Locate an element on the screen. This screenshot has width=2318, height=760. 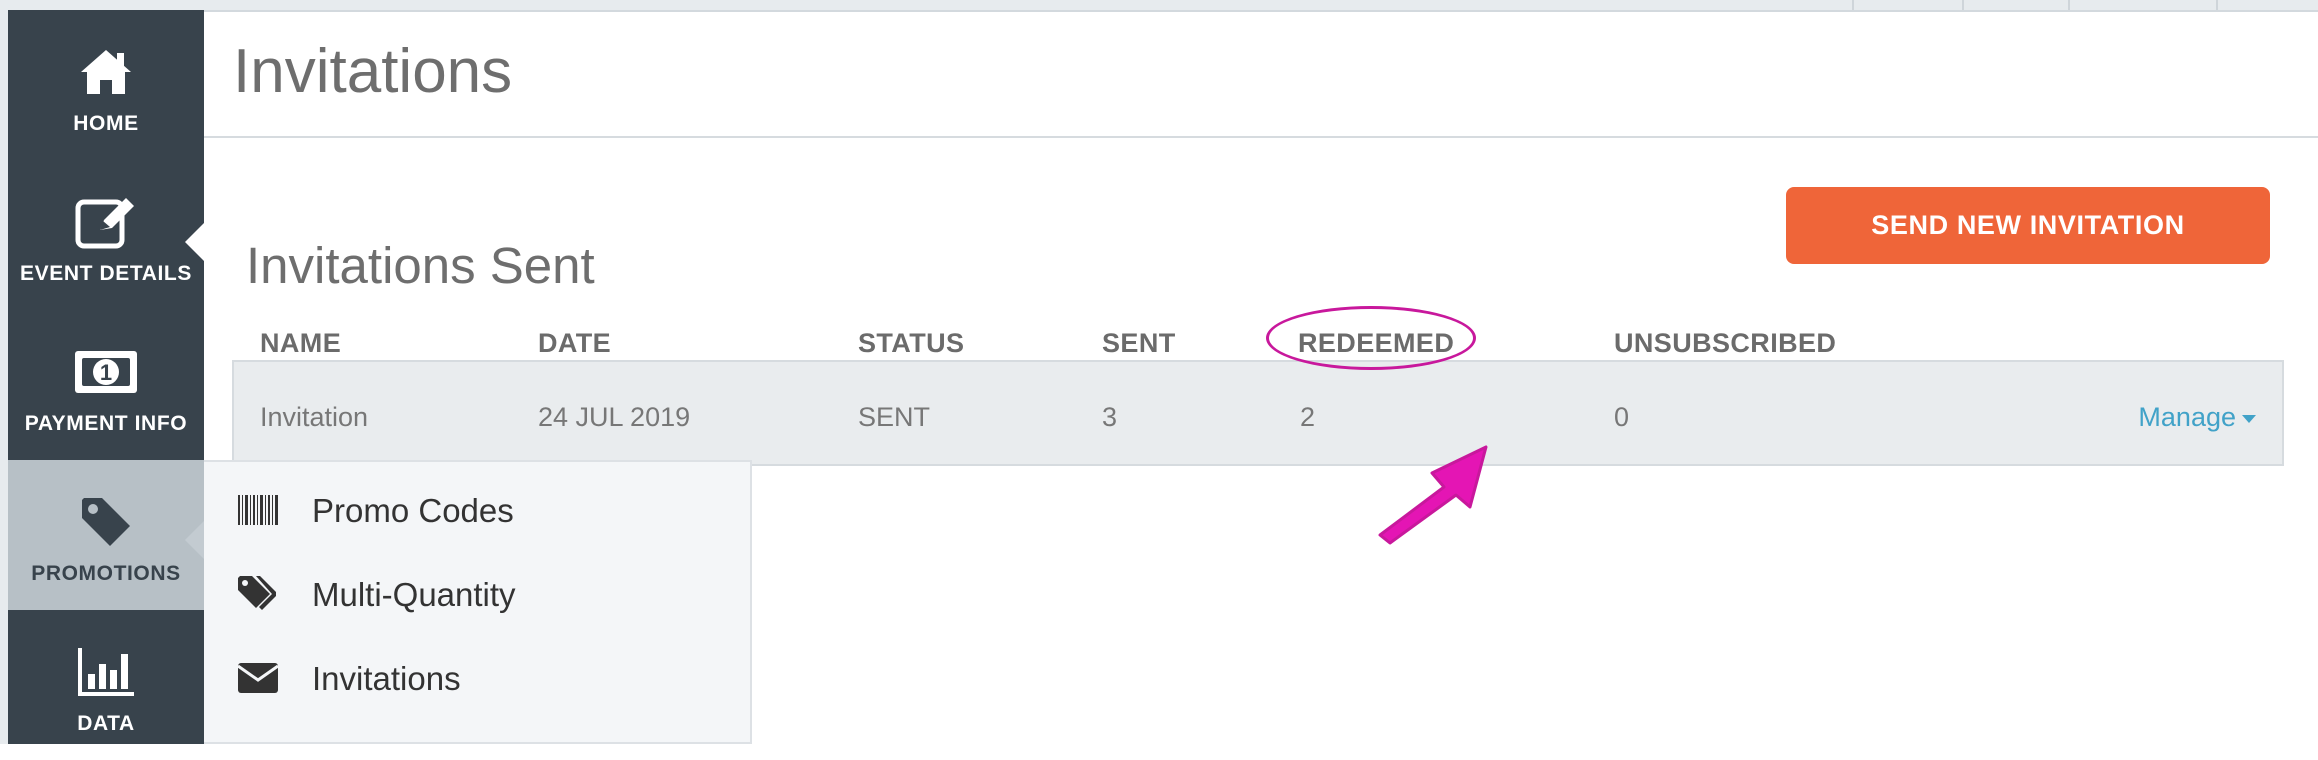
sidebar-item-label: DATA is located at coordinates (106, 723).